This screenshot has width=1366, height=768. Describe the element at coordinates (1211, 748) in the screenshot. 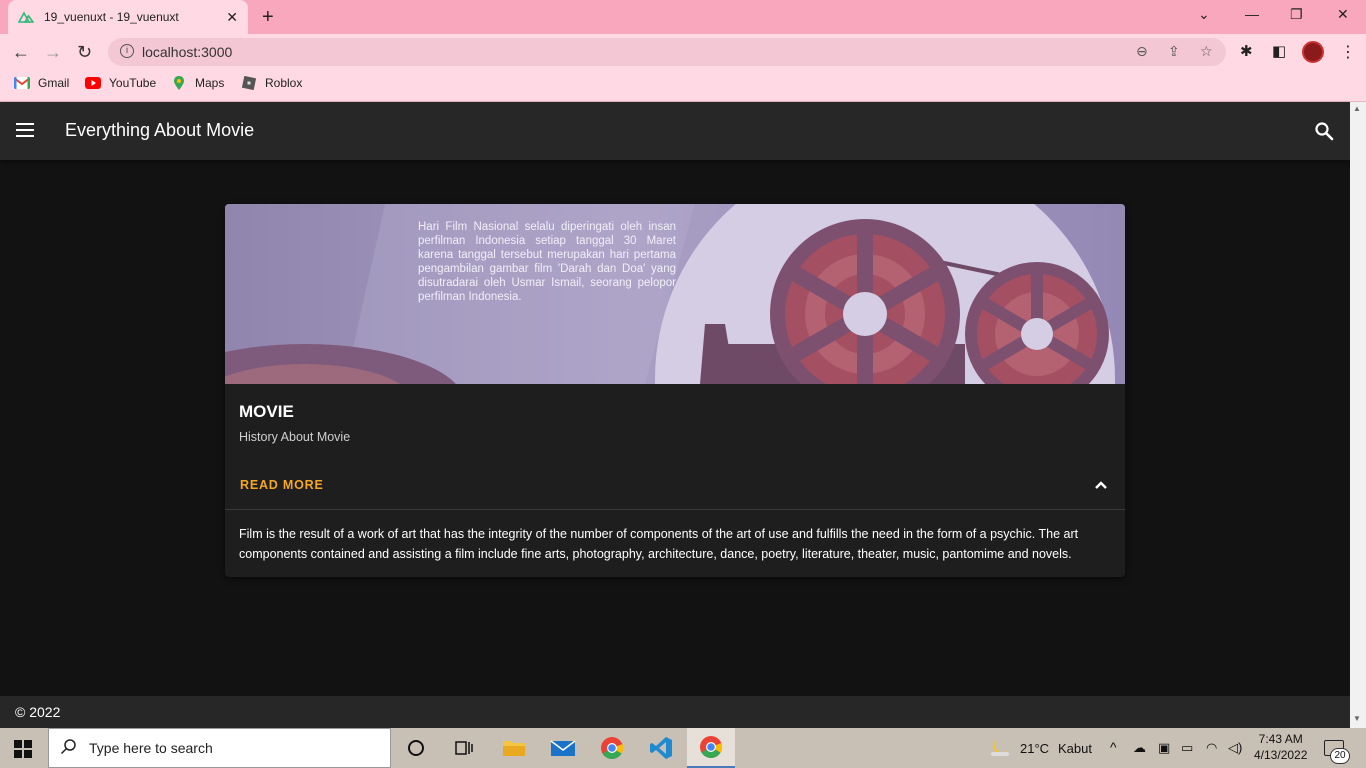

I see `wifi-icon: ◠` at that location.